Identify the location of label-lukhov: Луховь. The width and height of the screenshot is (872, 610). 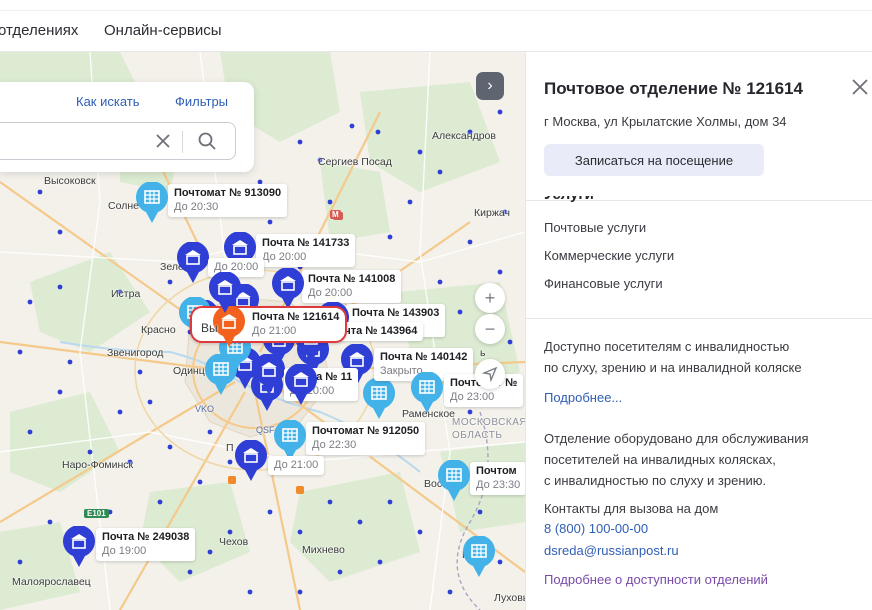
(509, 598).